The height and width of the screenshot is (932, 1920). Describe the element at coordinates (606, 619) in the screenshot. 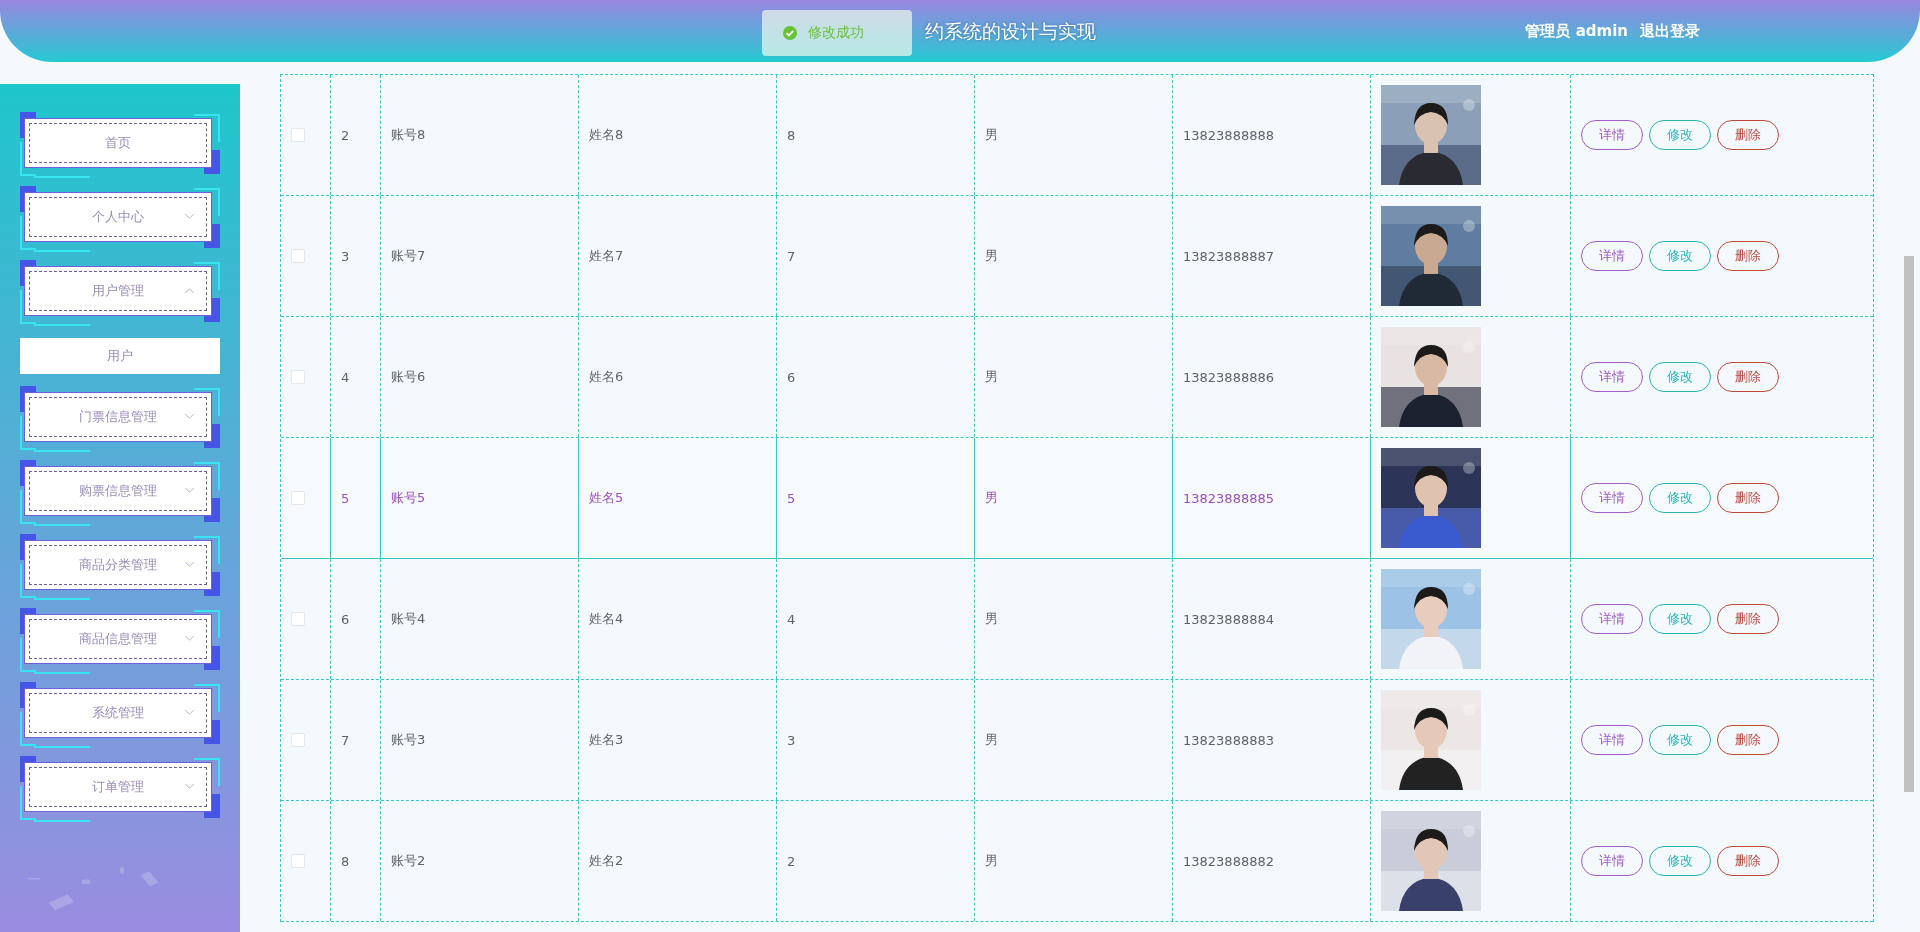

I see `table-cell: 姓名4` at that location.